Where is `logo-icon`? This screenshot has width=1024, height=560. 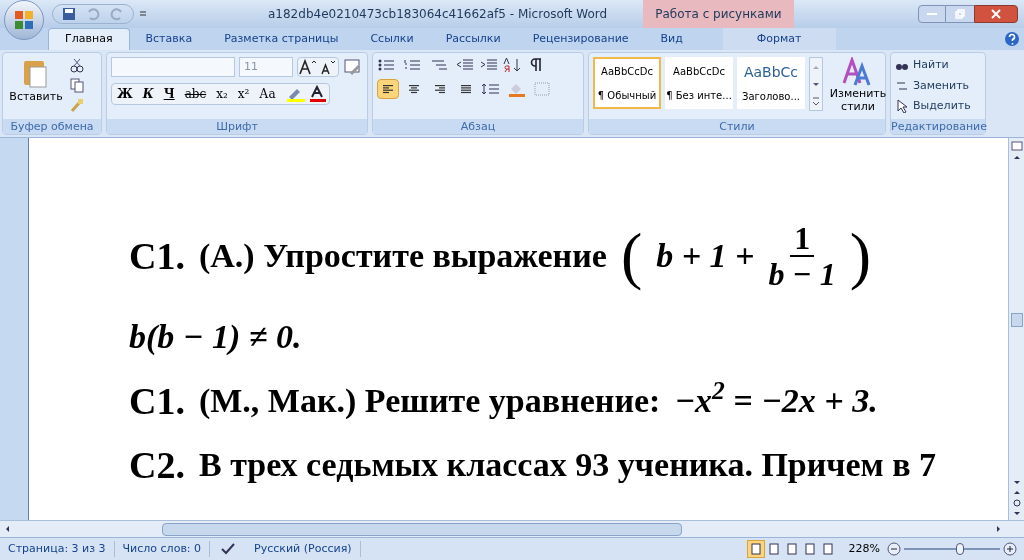
logo-icon is located at coordinates (24, 20).